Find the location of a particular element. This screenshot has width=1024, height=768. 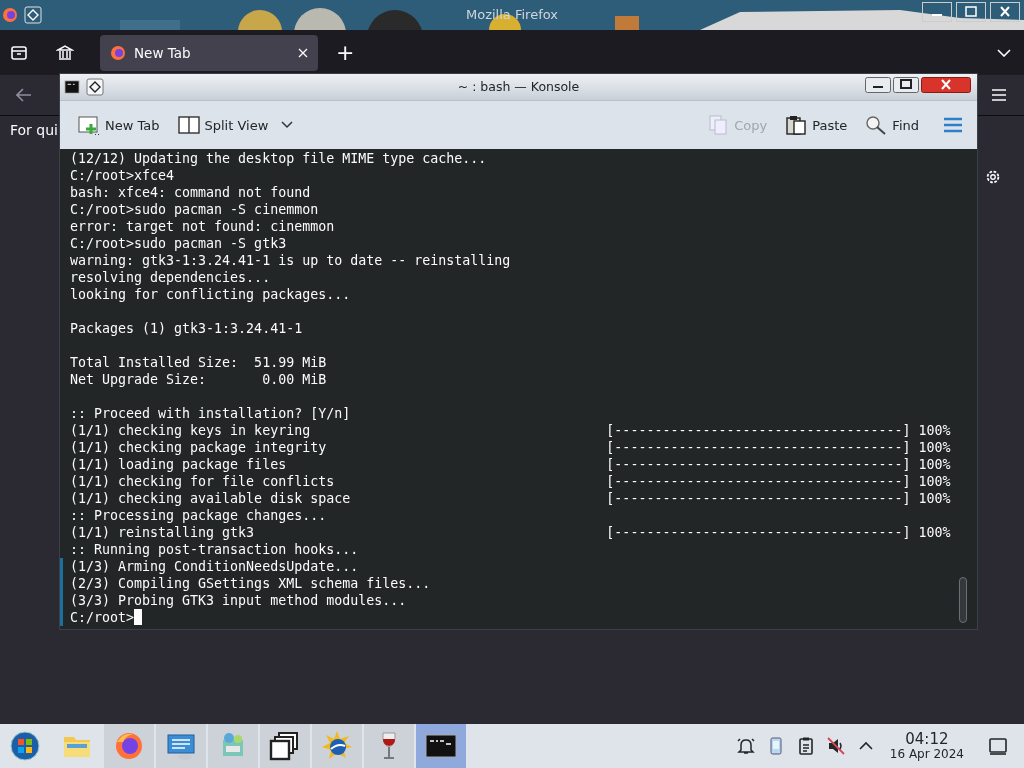

tab-label: New Tab is located at coordinates (163, 52).